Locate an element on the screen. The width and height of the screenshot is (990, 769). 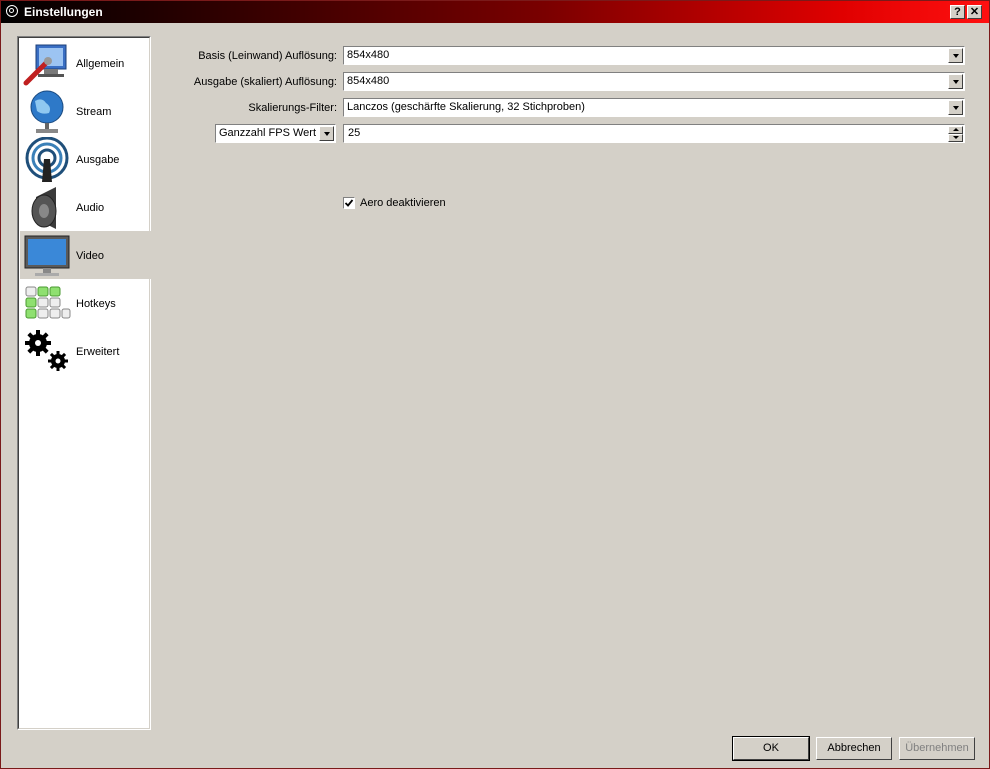
base-resolution-label: Basis (Leinwand) Auflösung: is located at coordinates (267, 56).